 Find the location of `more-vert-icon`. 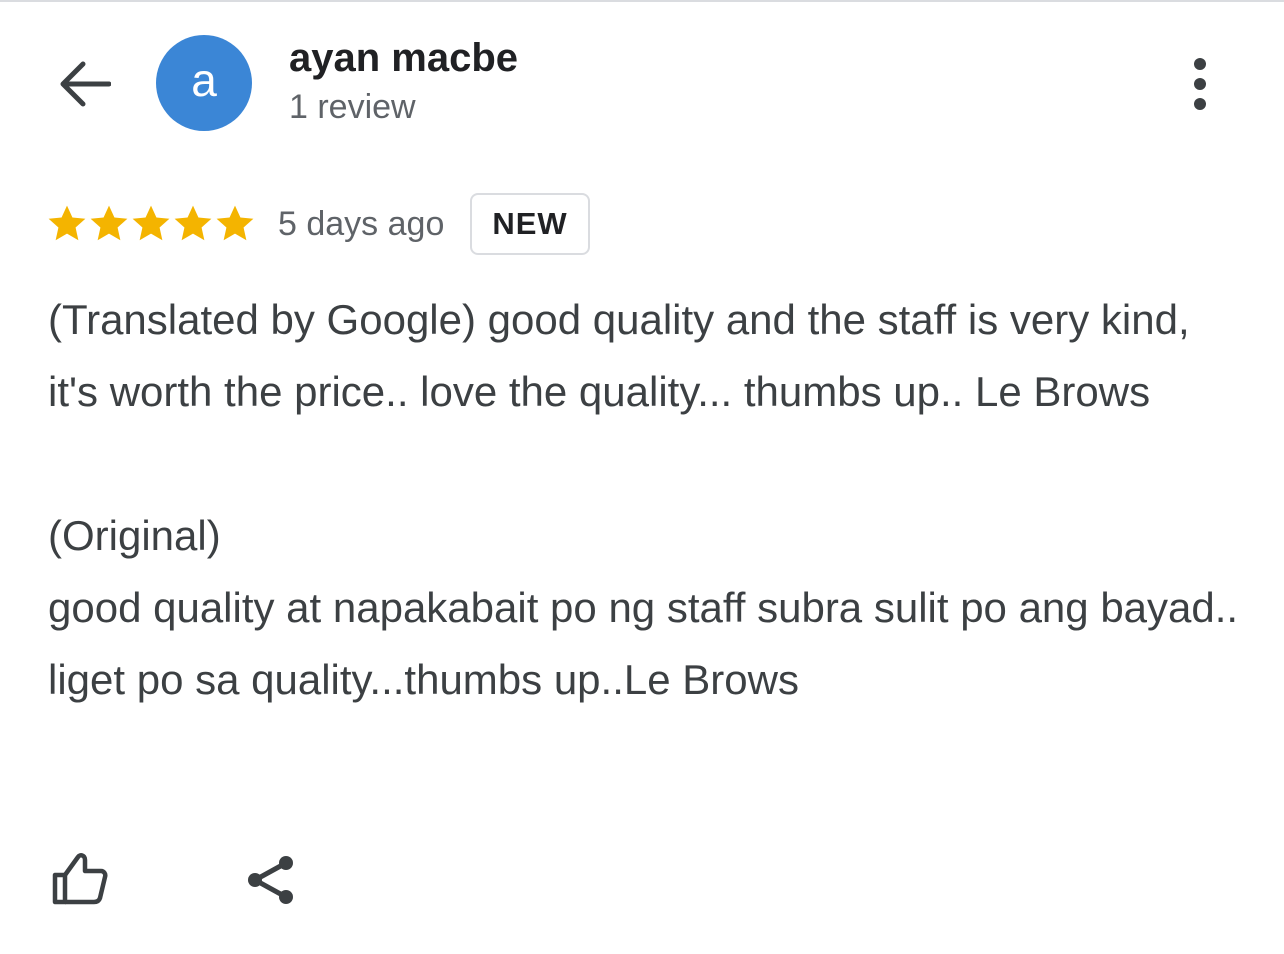

more-vert-icon is located at coordinates (1200, 84).